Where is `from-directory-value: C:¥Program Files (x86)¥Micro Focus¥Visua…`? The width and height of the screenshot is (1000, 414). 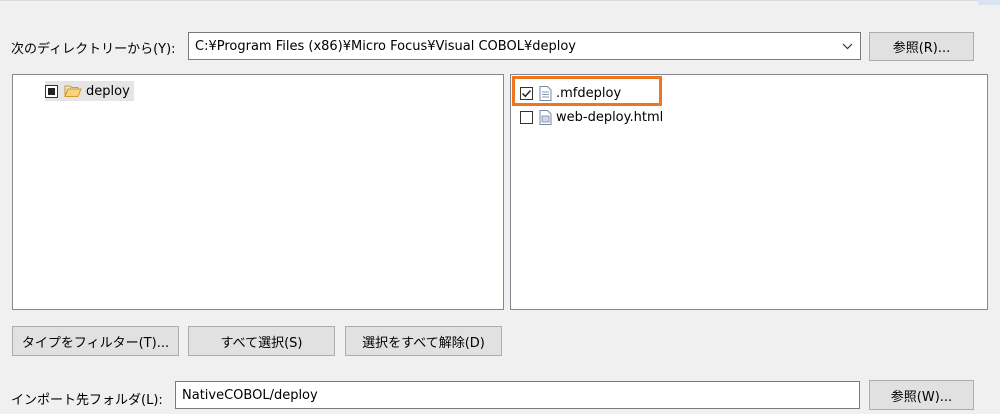 from-directory-value: C:¥Program Files (x86)¥Micro Focus¥Visua… is located at coordinates (385, 46).